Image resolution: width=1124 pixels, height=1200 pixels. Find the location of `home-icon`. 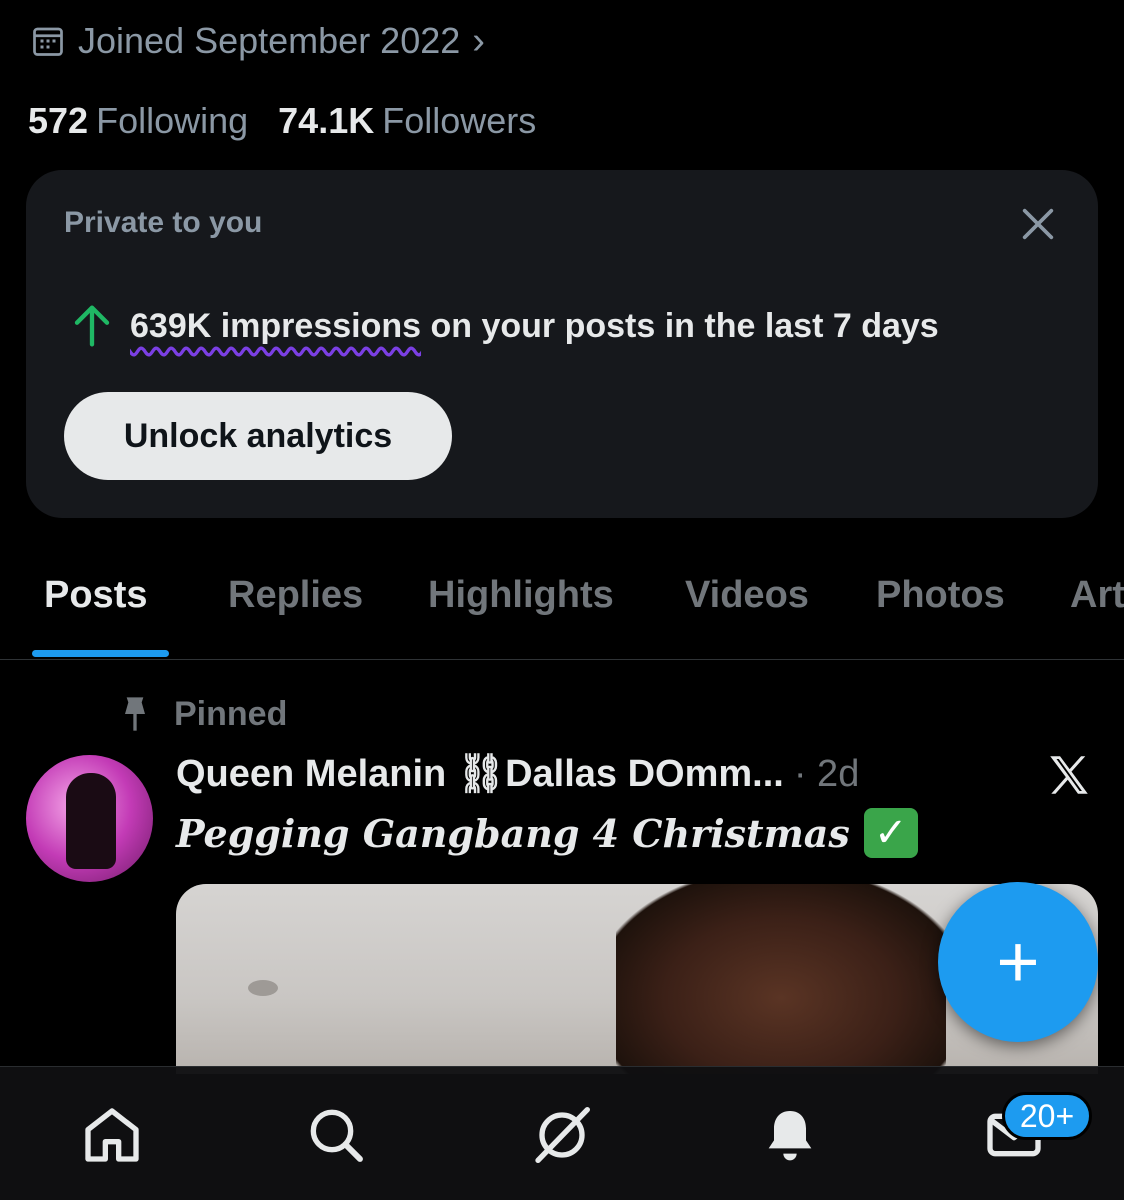

home-icon is located at coordinates (112, 1135).